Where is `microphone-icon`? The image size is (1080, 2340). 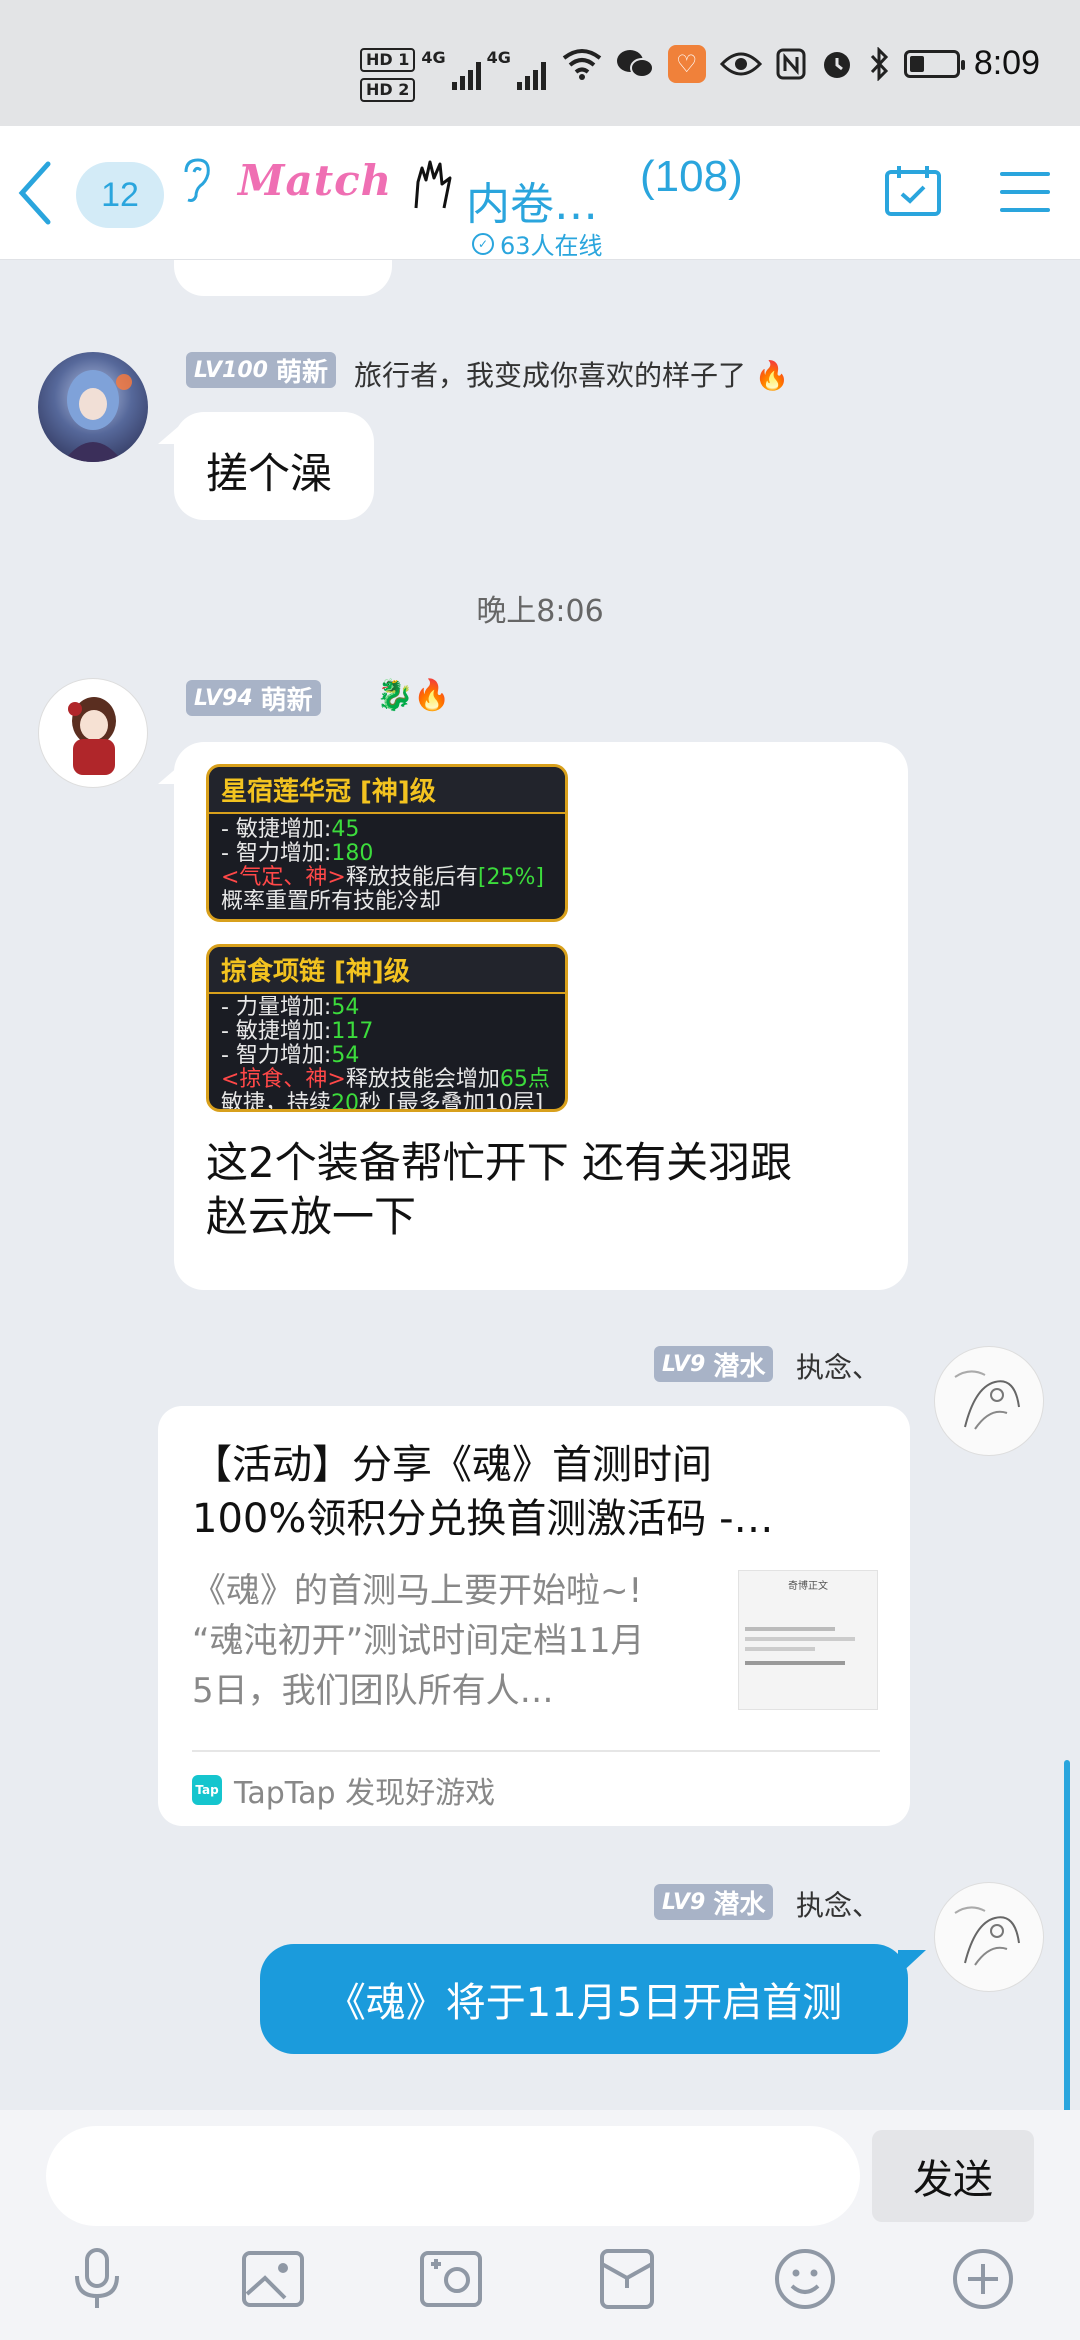
microphone-icon is located at coordinates (97, 2278).